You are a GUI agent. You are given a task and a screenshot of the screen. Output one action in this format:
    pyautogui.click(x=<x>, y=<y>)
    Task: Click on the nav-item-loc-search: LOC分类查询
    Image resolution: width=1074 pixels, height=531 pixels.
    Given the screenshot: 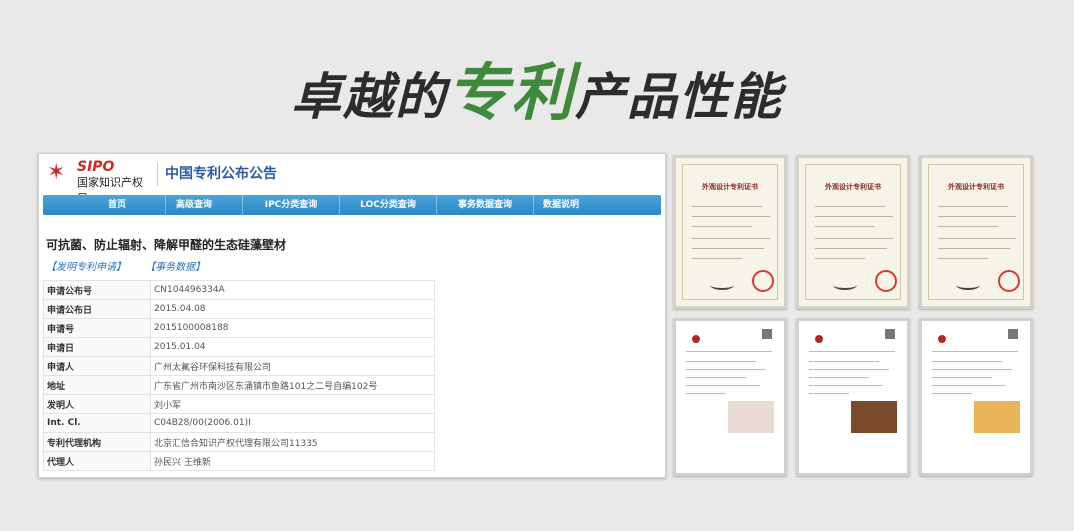 What is the action you would take?
    pyautogui.click(x=388, y=205)
    